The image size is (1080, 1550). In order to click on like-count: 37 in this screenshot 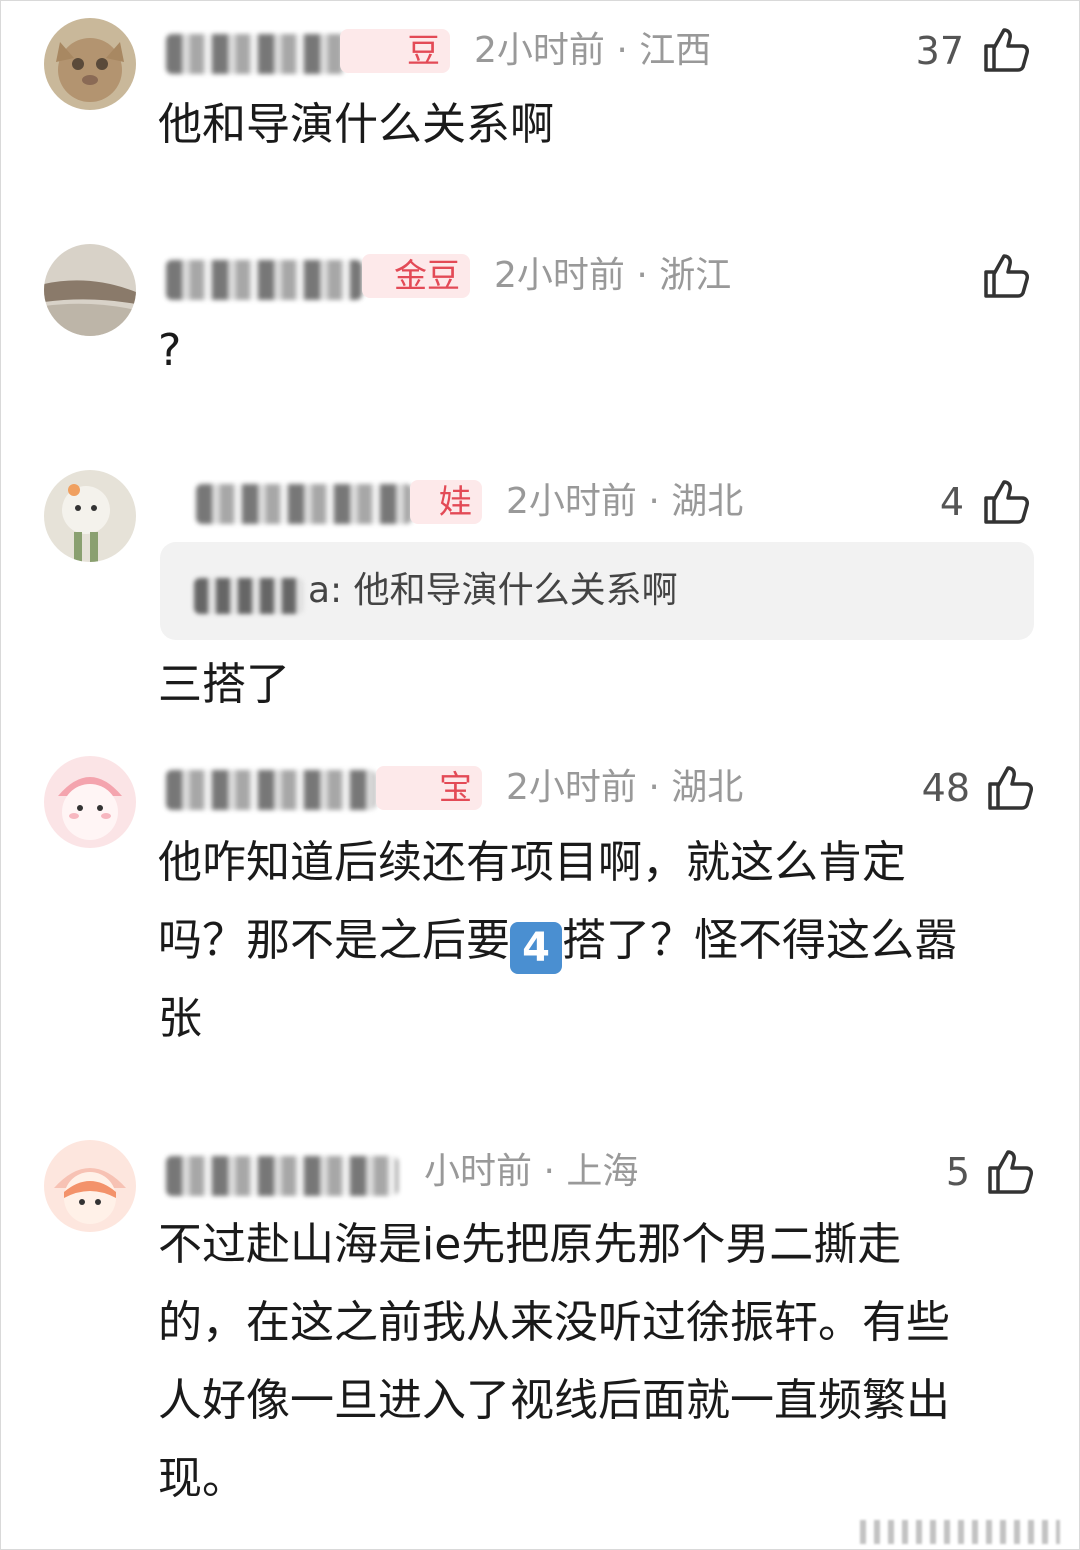, I will do `click(939, 51)`.